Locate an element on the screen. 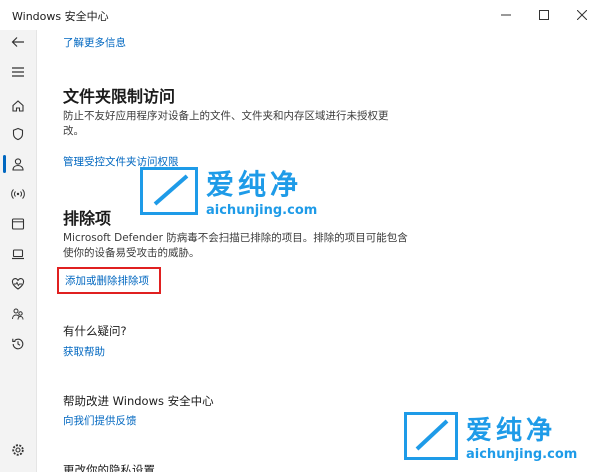 The height and width of the screenshot is (472, 600). sidebar-item-settings is located at coordinates (18, 450).